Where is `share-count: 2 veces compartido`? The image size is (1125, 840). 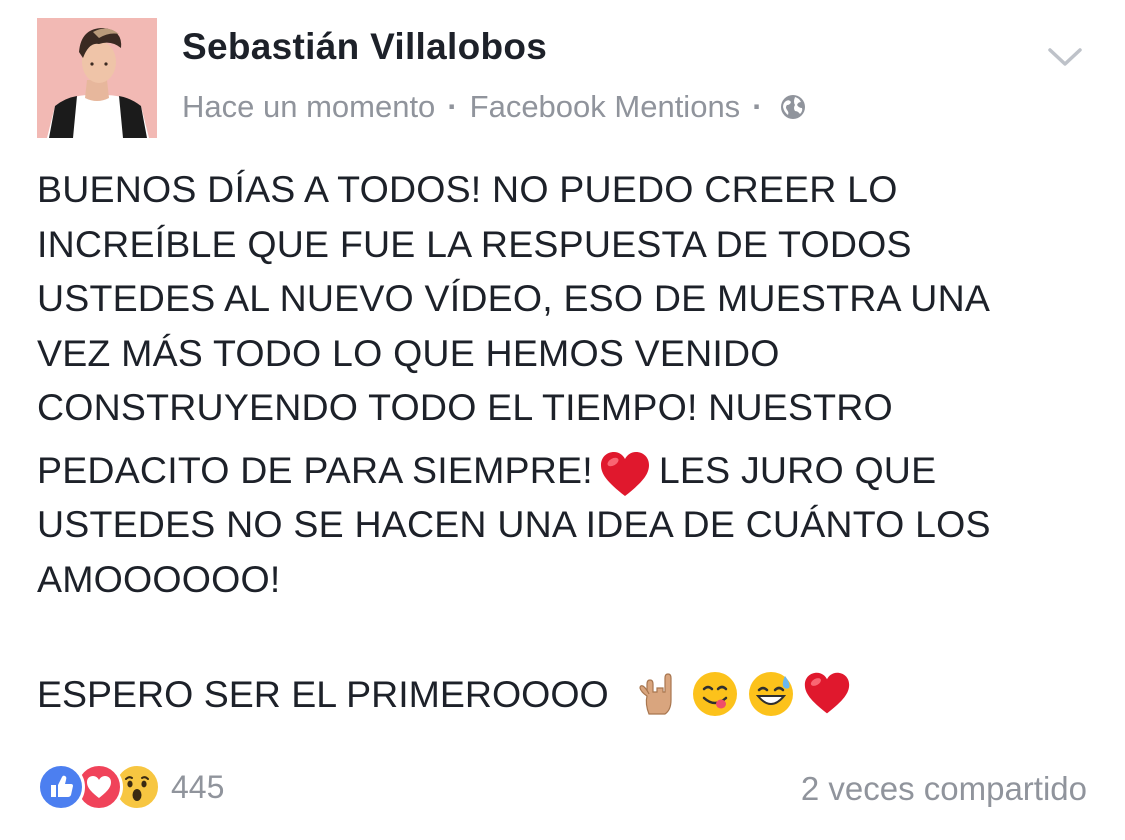
share-count: 2 veces compartido is located at coordinates (944, 789).